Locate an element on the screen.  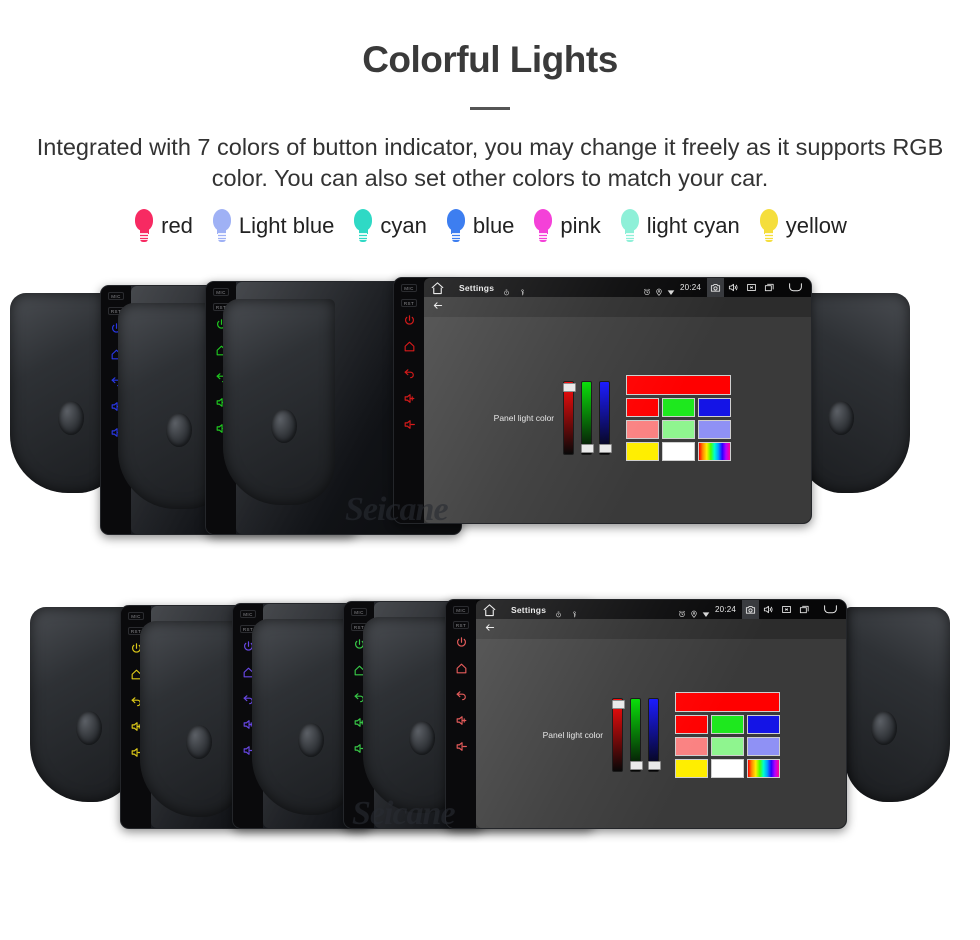
wifi-icon is located at coordinates (671, 289).